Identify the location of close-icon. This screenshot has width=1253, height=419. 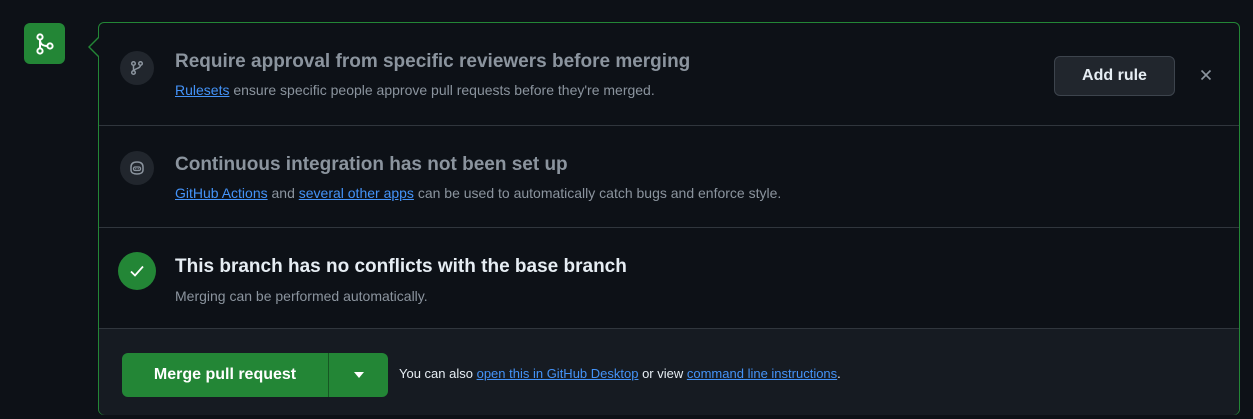
(1206, 75).